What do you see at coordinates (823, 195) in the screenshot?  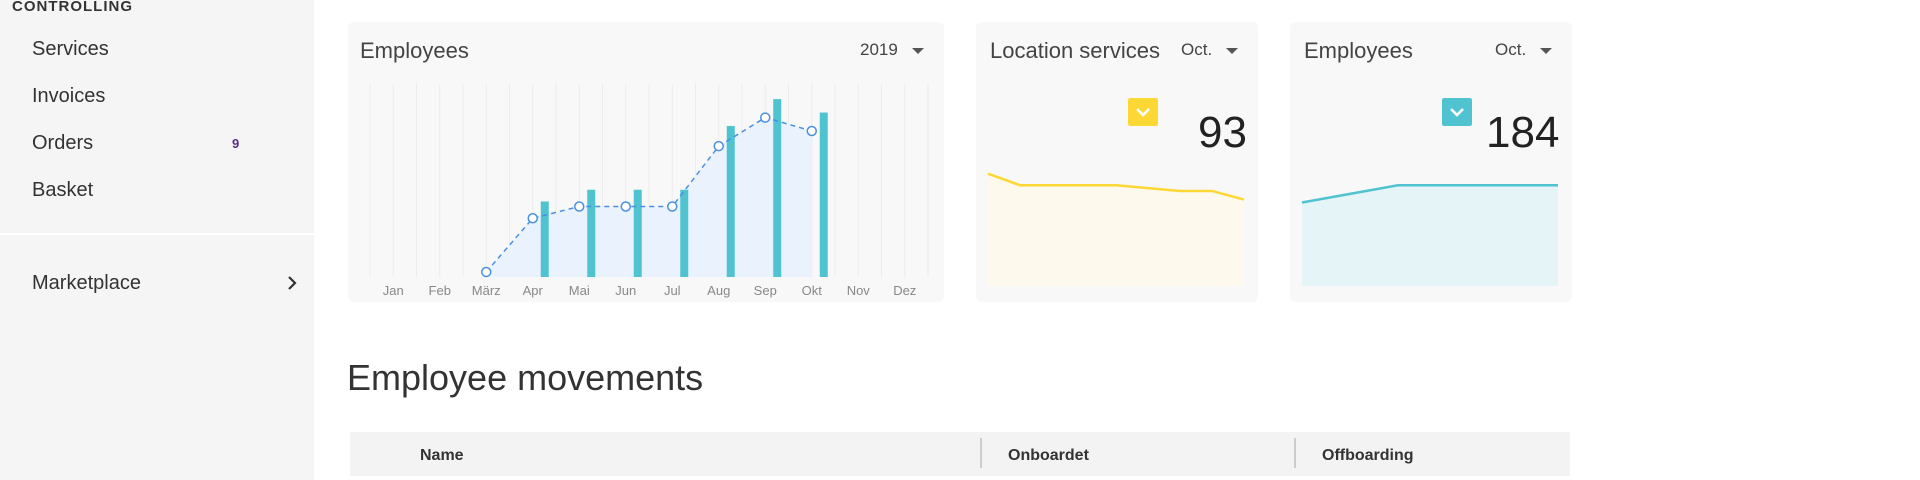 I see `bar-Okt` at bounding box center [823, 195].